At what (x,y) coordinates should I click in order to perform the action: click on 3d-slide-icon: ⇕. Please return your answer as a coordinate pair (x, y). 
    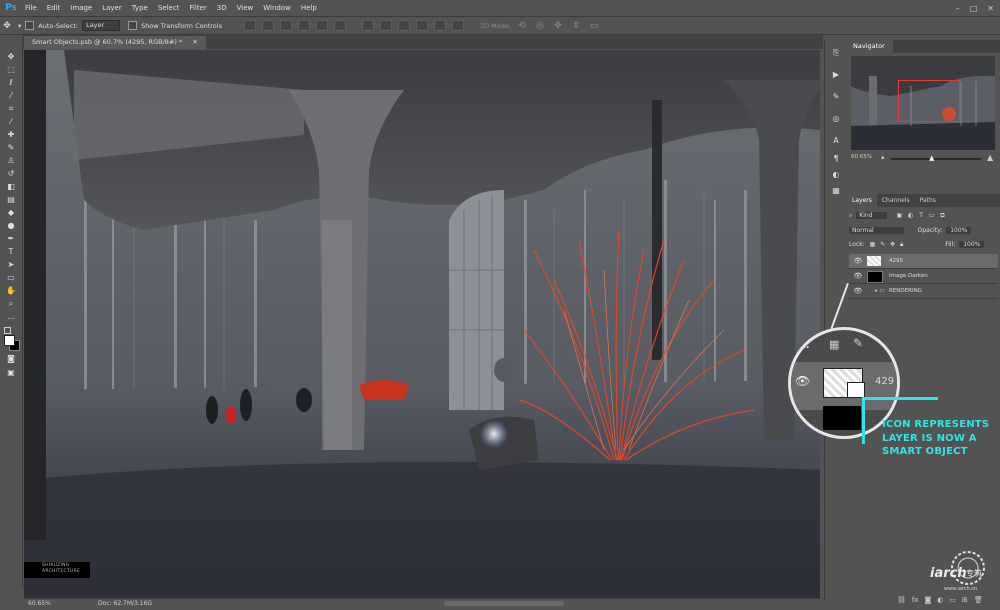
    Looking at the image, I should click on (576, 26).